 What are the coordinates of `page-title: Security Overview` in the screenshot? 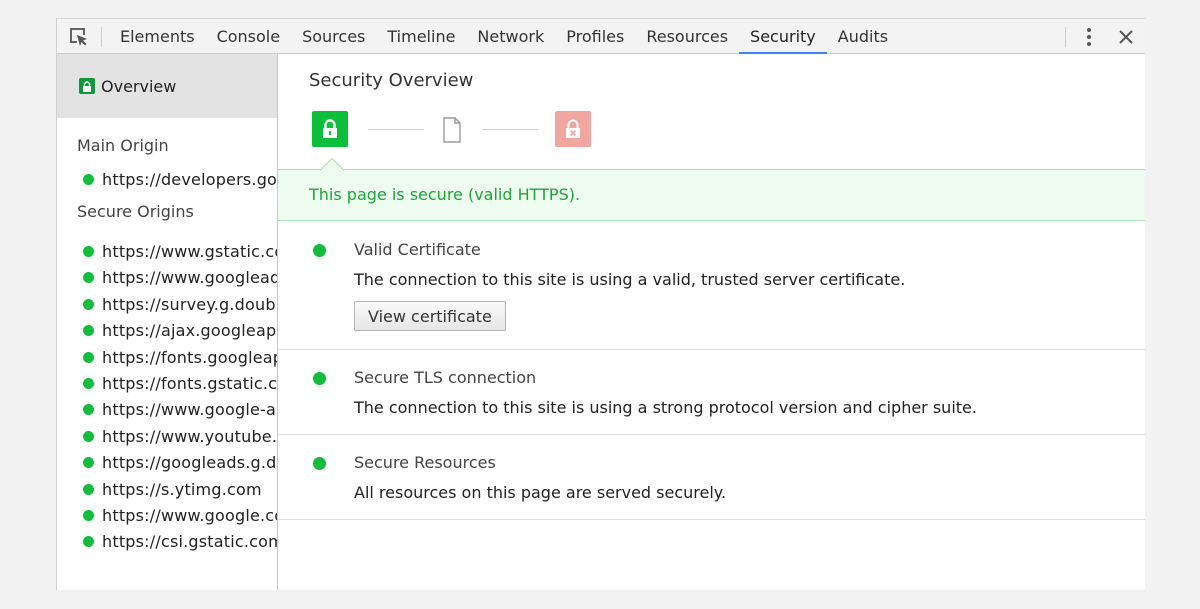 It's located at (391, 80).